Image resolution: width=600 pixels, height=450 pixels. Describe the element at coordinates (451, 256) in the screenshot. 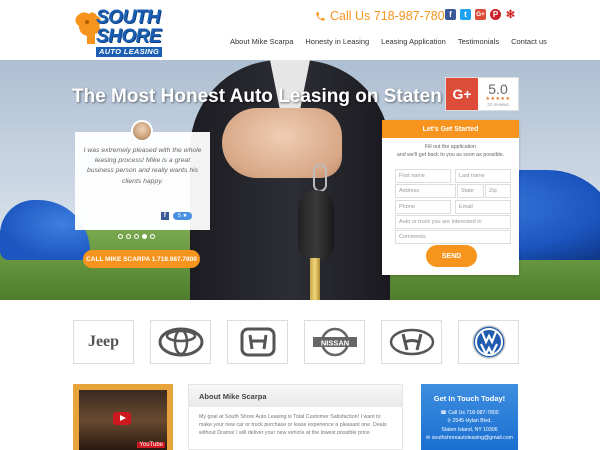

I see `send-button: SEND` at that location.